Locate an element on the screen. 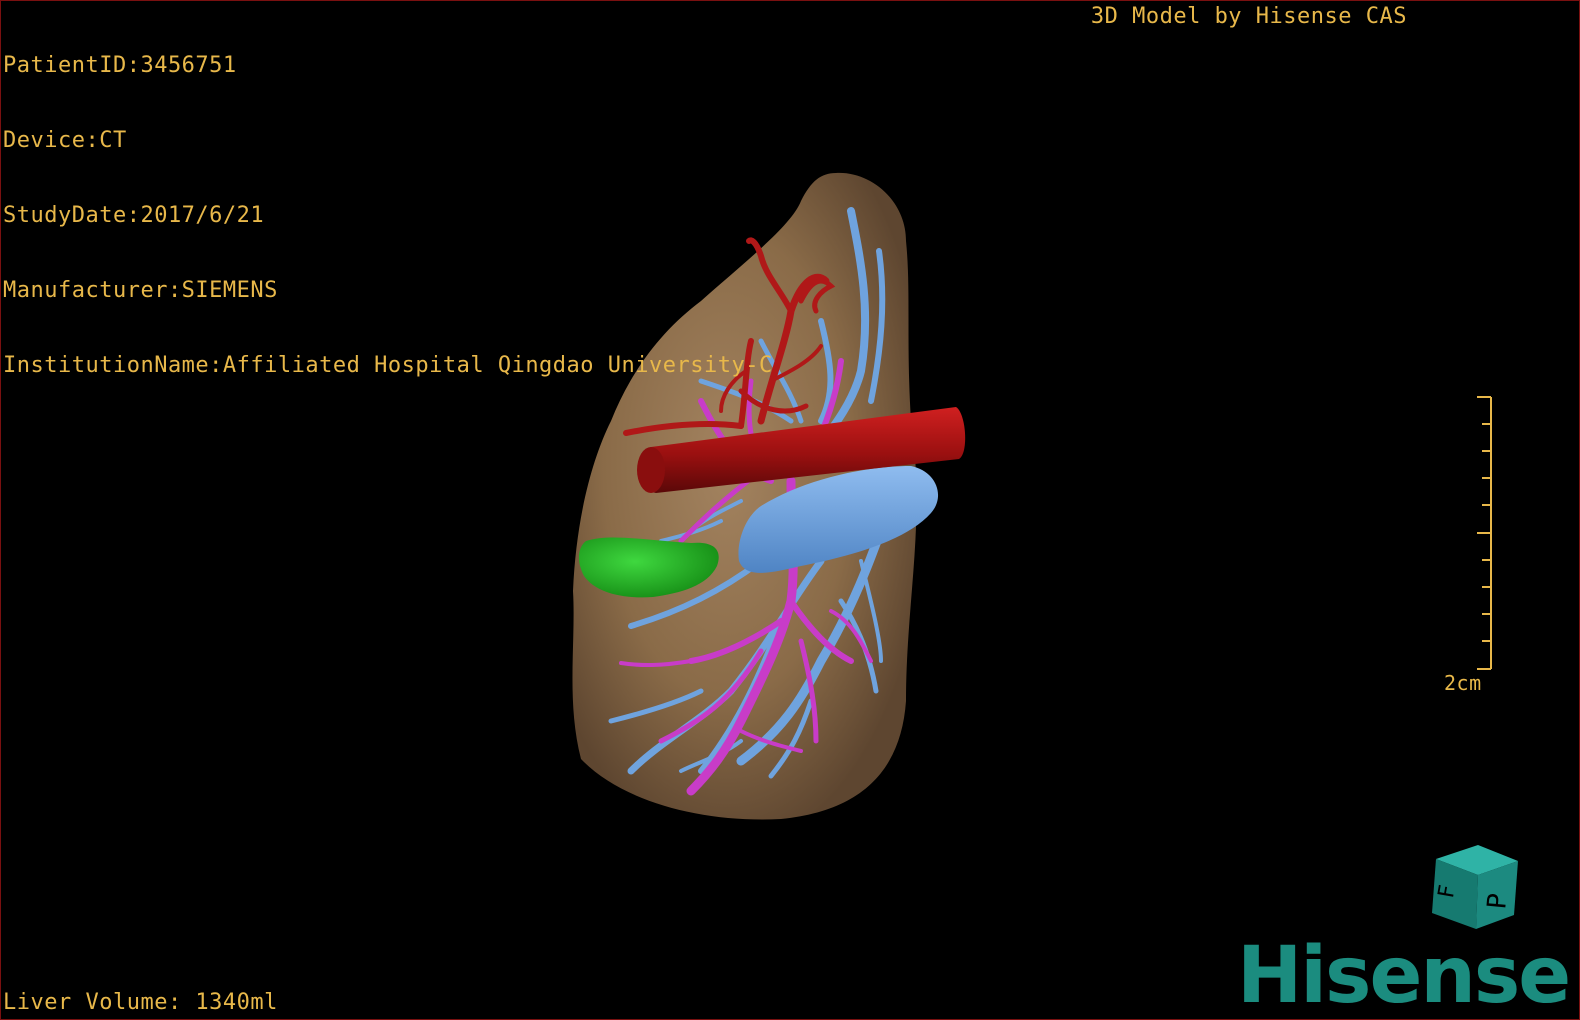  manufacturer: Manufacturer:SIEMENS is located at coordinates (140, 290).